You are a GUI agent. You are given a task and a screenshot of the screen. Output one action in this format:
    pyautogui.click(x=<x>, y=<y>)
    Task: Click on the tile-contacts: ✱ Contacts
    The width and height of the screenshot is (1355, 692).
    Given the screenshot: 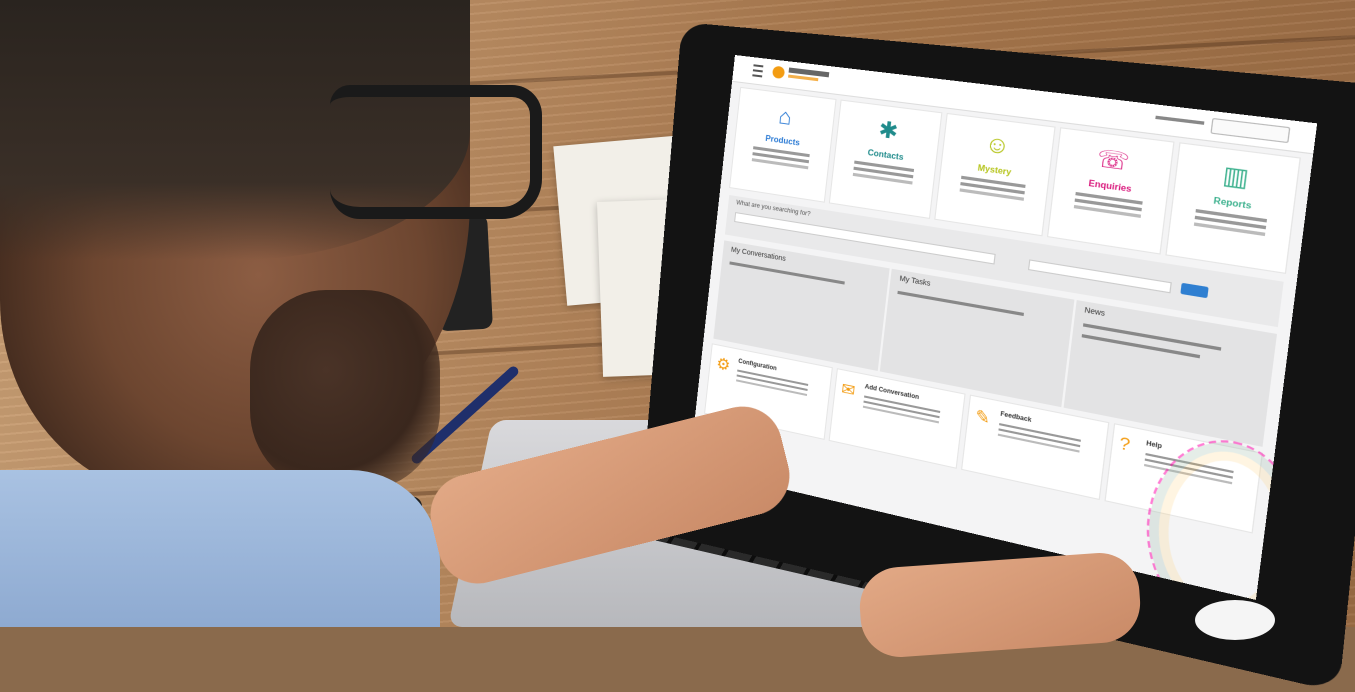 What is the action you would take?
    pyautogui.click(x=886, y=159)
    